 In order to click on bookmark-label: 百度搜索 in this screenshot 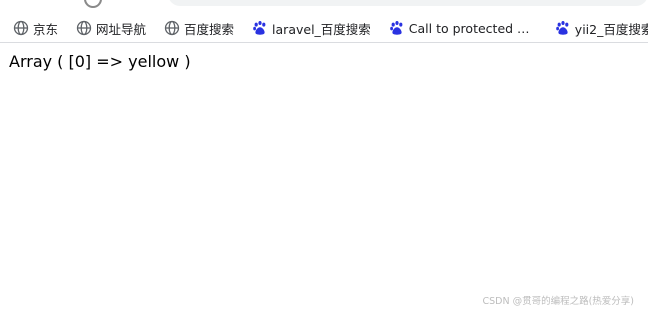, I will do `click(209, 29)`.